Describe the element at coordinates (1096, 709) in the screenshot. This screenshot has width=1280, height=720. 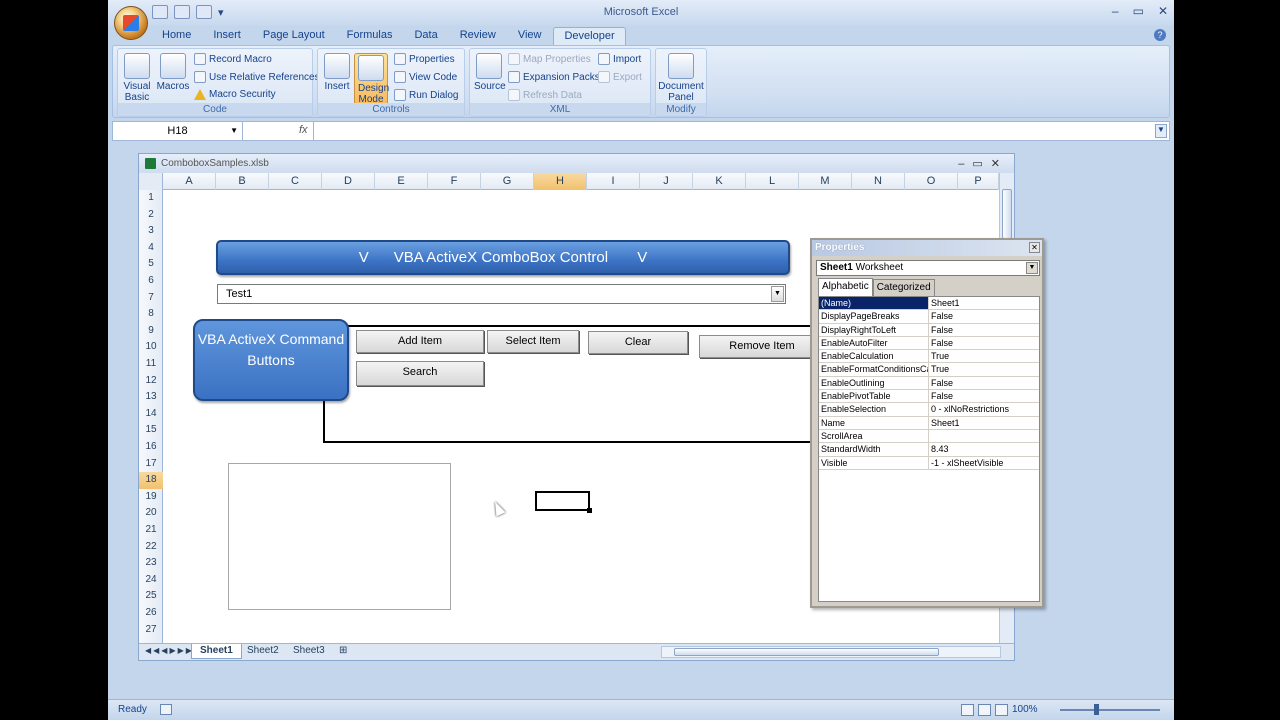
I see `zoom-slider-knob` at that location.